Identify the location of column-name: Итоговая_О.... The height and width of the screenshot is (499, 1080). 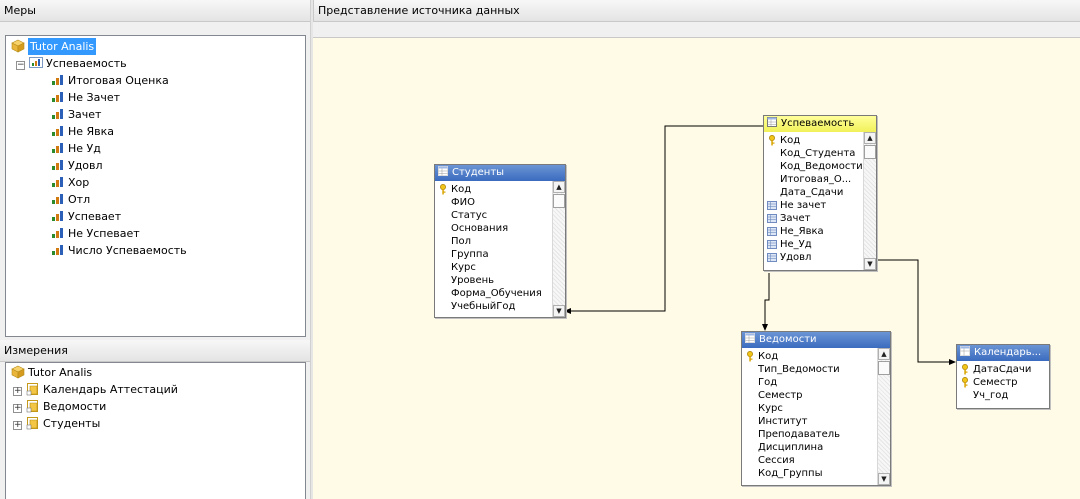
(816, 179).